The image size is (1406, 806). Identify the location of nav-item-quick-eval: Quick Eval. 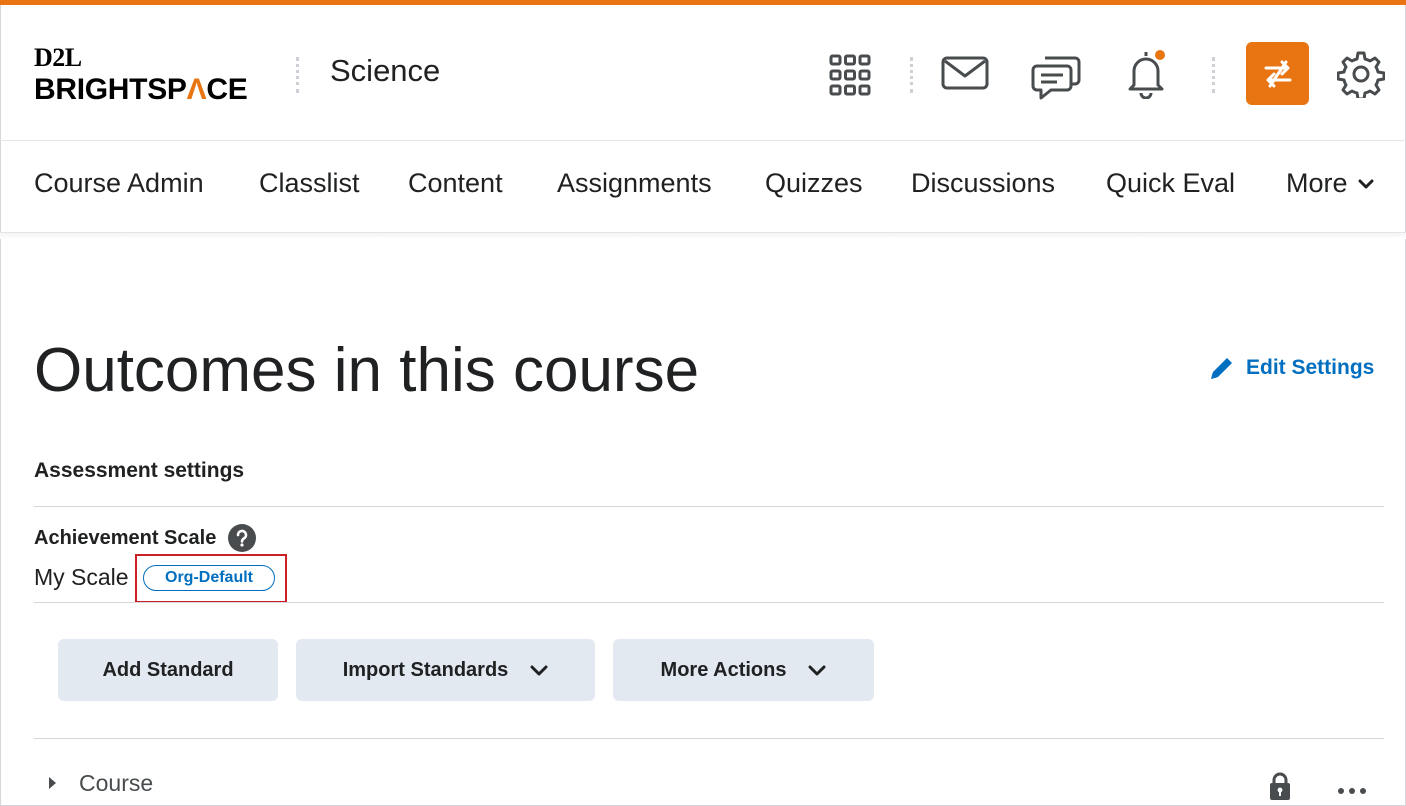
(1170, 183).